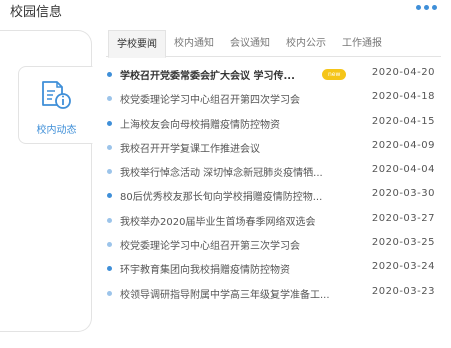  What do you see at coordinates (403, 267) in the screenshot?
I see `news-date: 2020-03-24` at bounding box center [403, 267].